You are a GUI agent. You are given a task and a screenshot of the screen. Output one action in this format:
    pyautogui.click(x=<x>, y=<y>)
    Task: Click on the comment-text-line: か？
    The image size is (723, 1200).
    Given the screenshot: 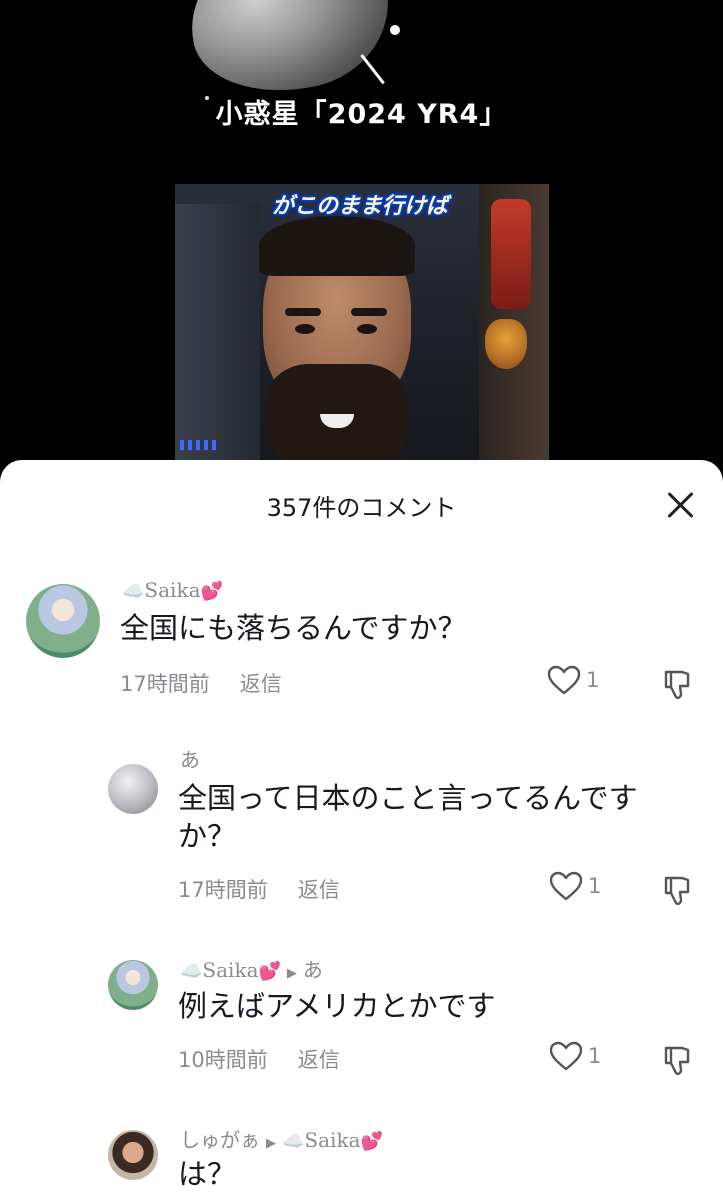 What is the action you would take?
    pyautogui.click(x=207, y=836)
    